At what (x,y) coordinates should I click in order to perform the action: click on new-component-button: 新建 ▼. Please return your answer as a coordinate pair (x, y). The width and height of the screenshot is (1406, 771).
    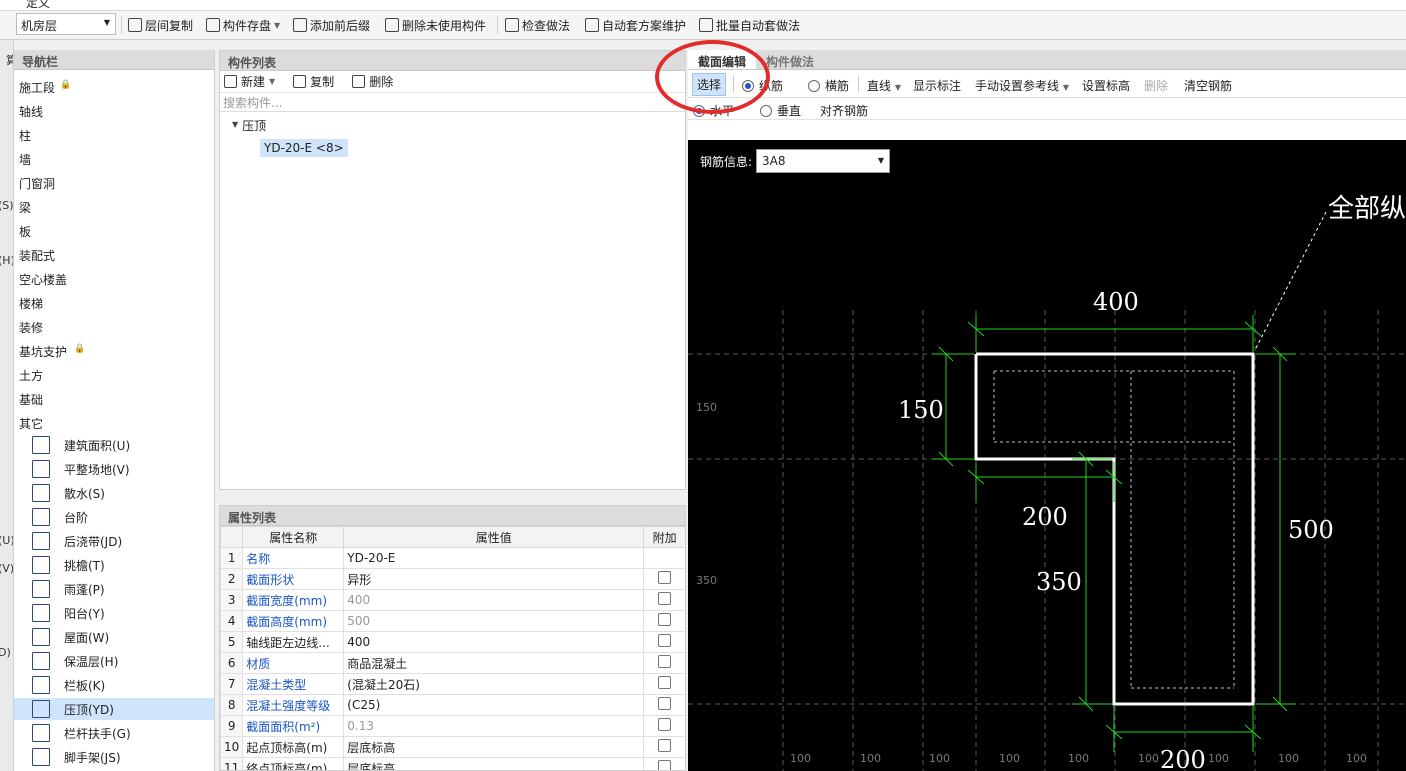
    Looking at the image, I should click on (249, 81).